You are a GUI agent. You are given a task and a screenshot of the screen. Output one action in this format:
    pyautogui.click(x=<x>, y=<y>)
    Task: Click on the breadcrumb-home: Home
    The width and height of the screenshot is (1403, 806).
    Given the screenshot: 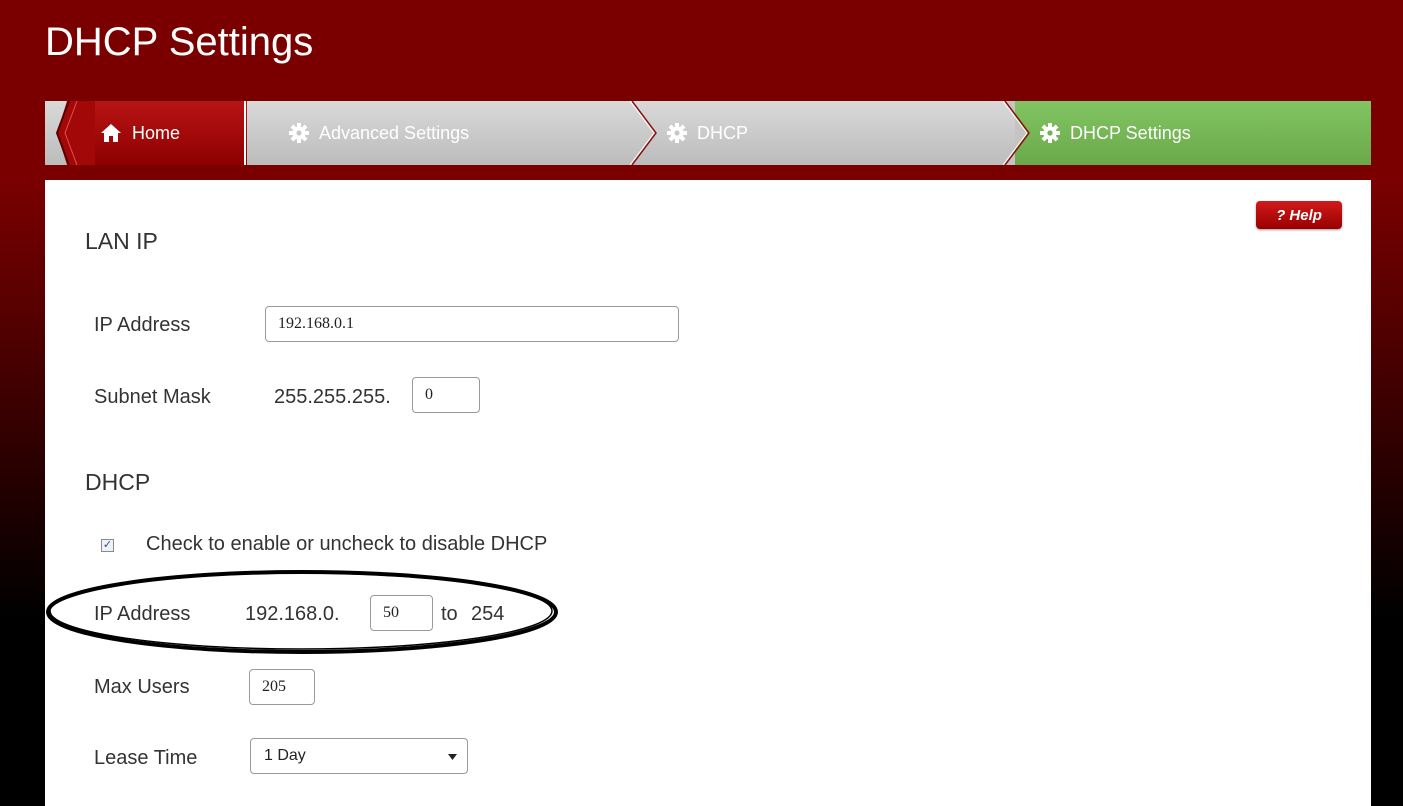 What is the action you would take?
    pyautogui.click(x=140, y=133)
    